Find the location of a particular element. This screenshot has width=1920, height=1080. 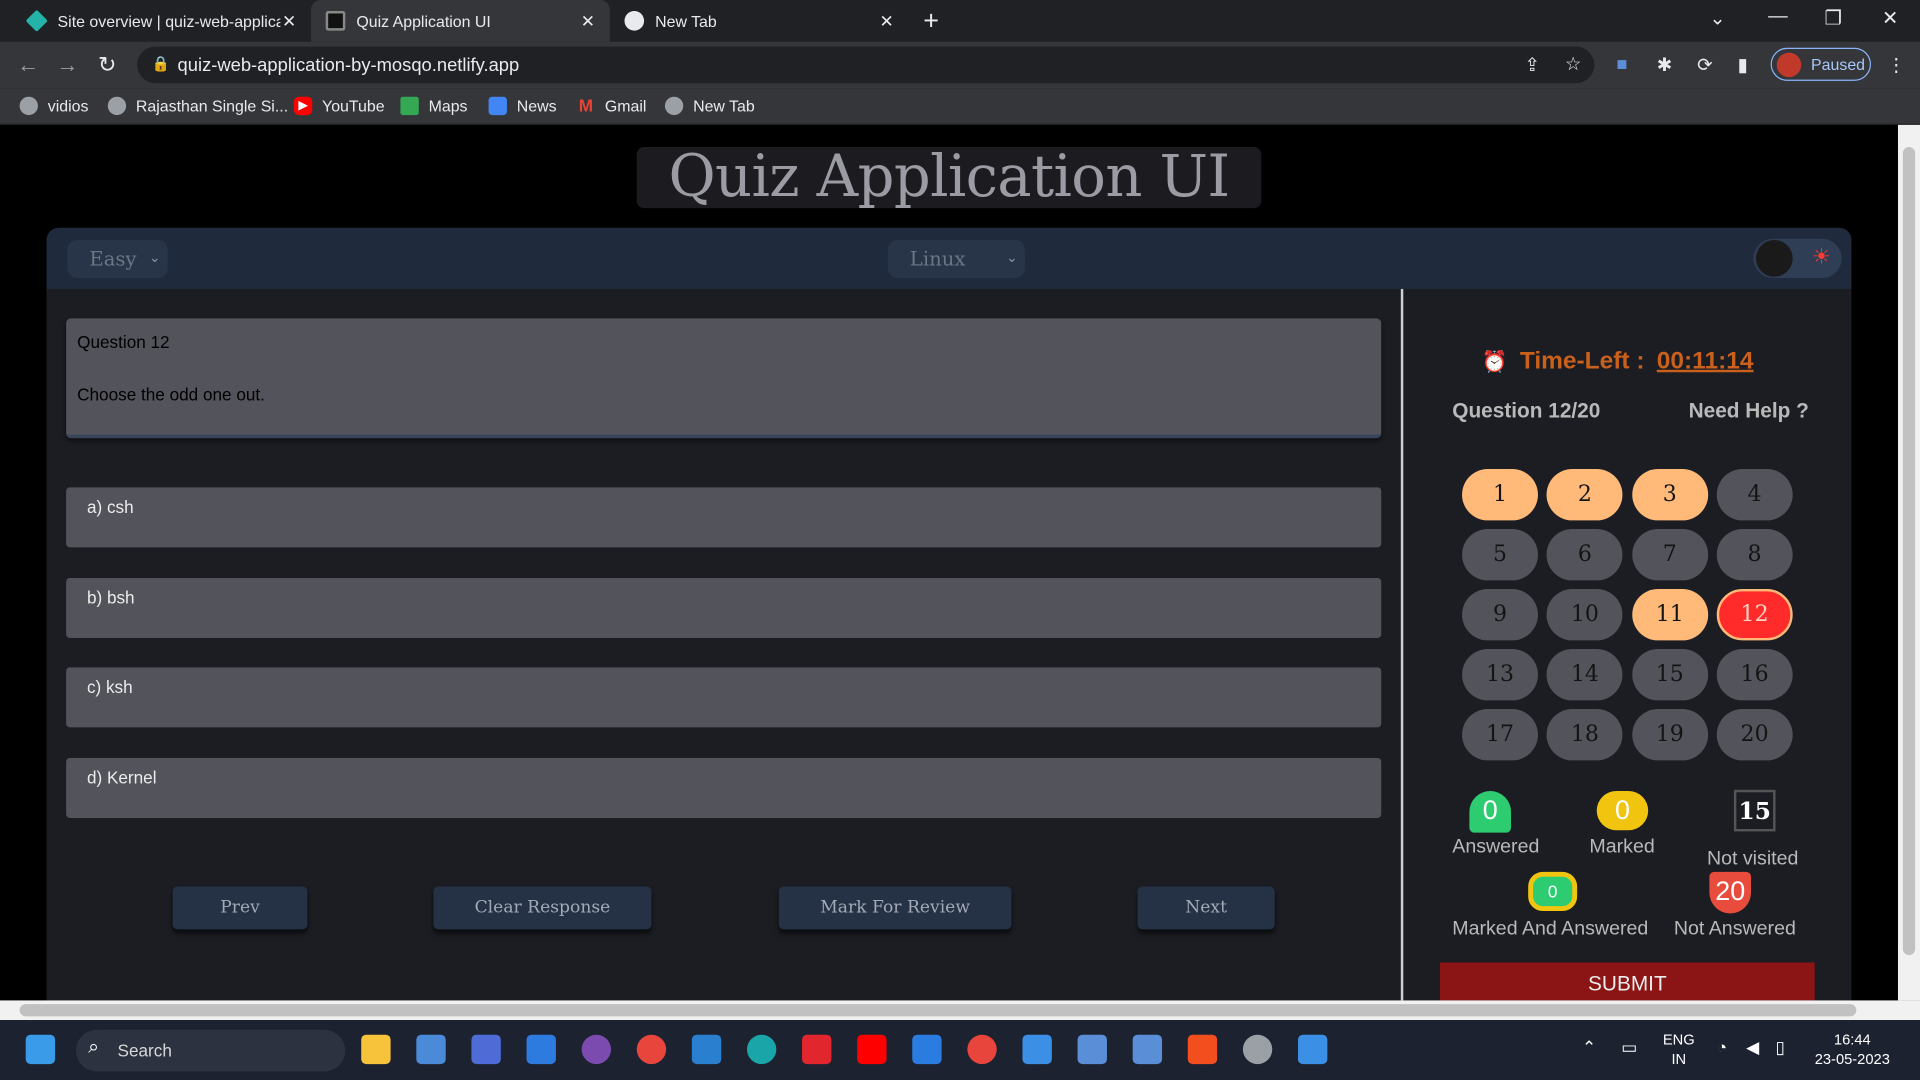

maximize-button: ❐ is located at coordinates (1834, 18).